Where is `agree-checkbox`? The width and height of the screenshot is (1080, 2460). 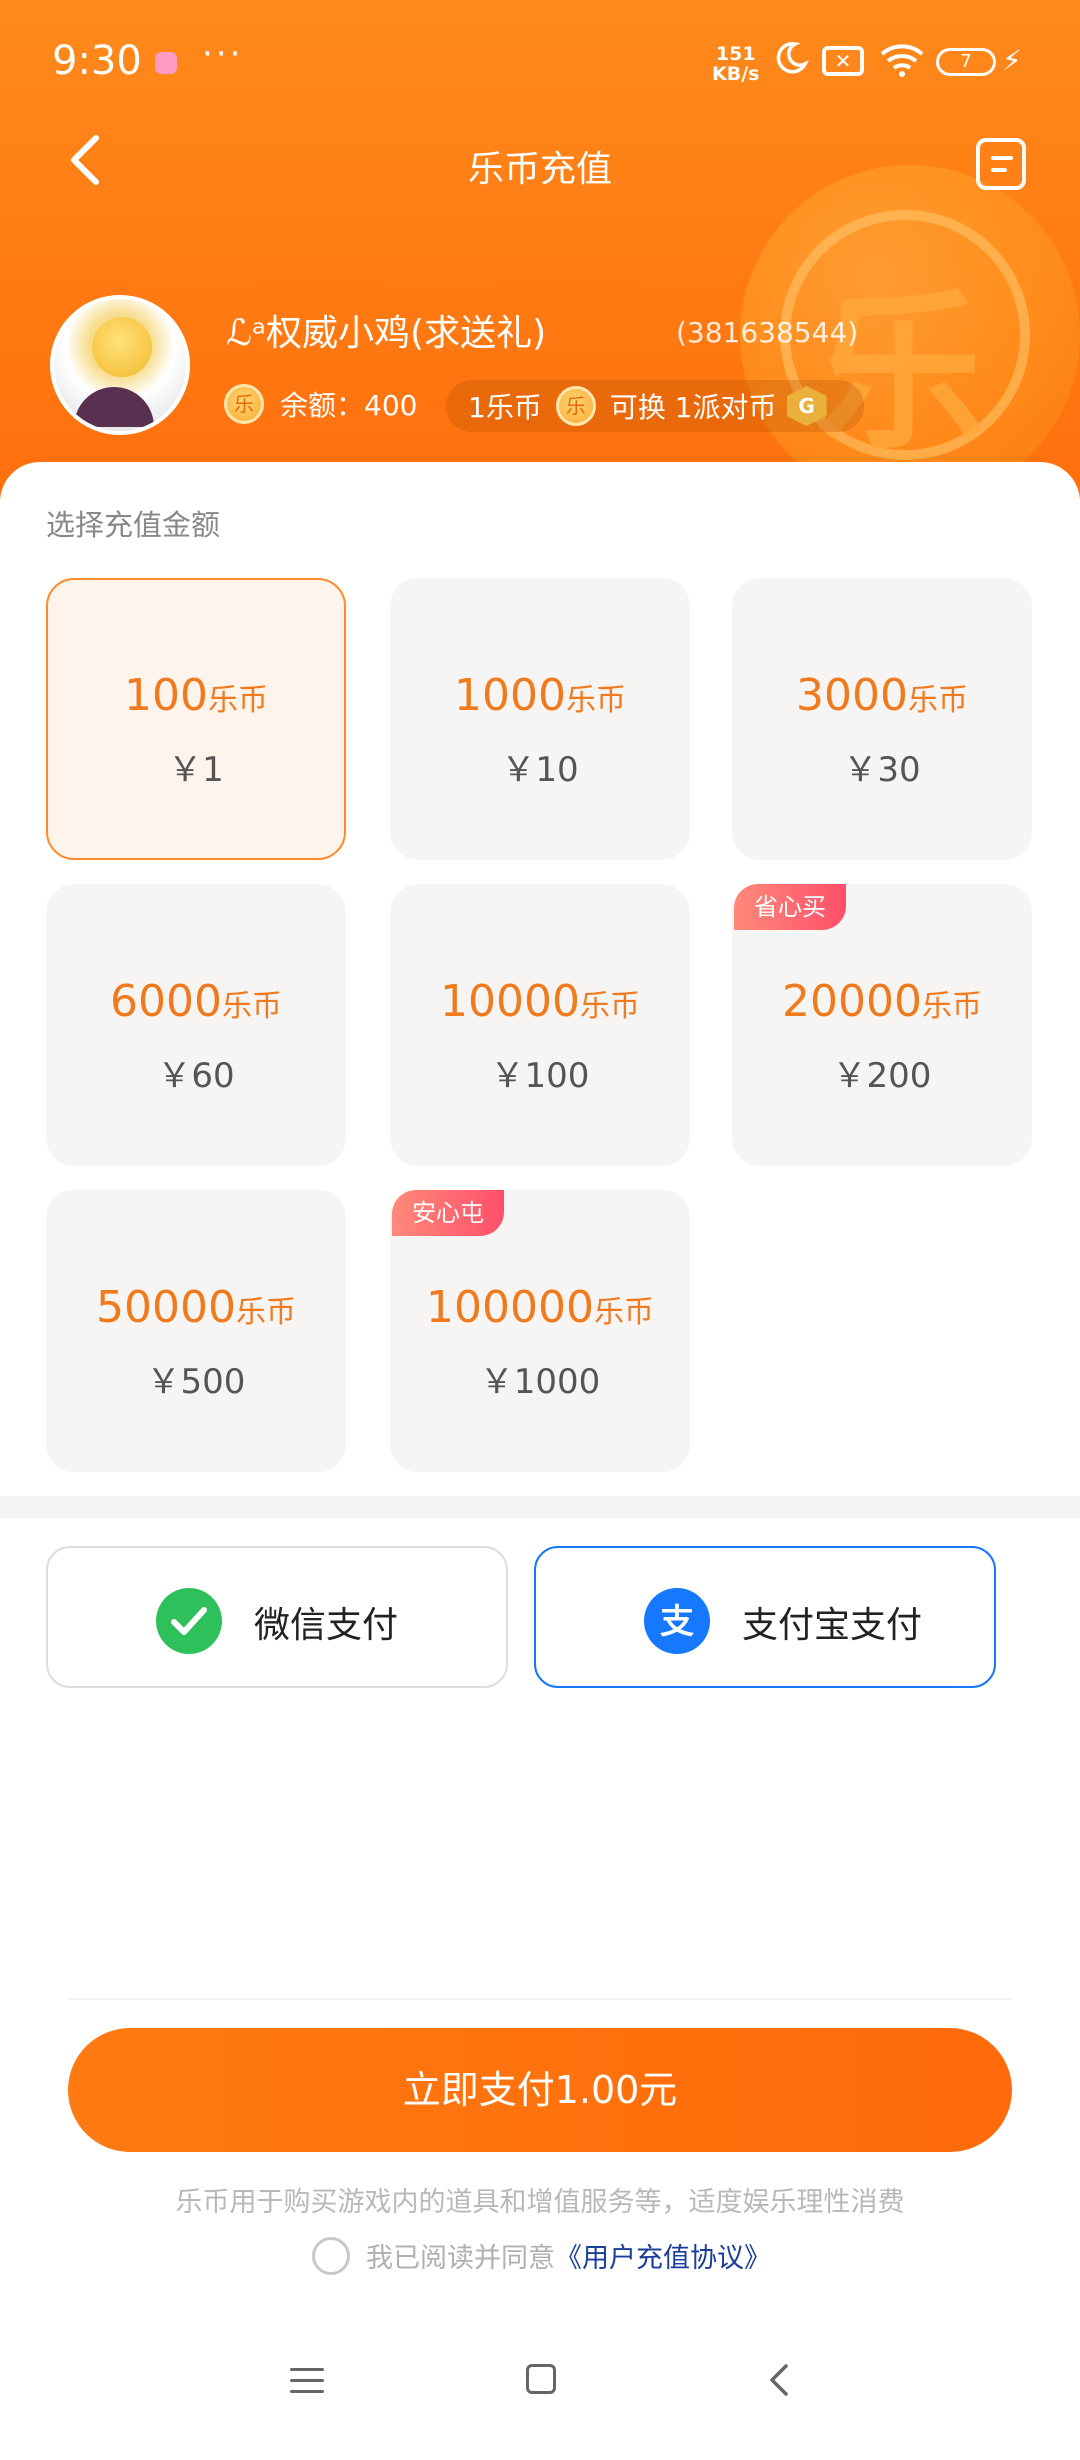
agree-checkbox is located at coordinates (331, 2255).